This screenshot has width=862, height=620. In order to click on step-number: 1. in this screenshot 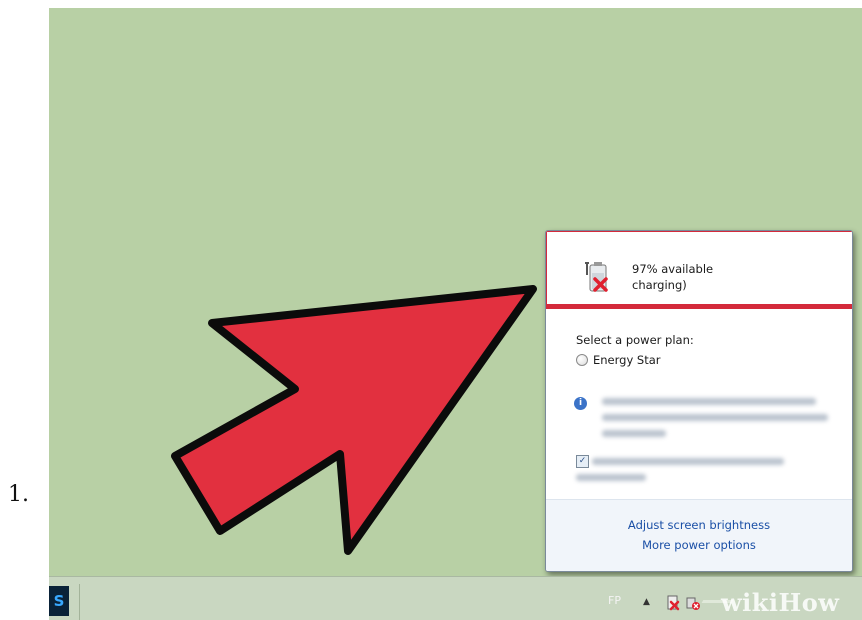, I will do `click(18, 494)`.